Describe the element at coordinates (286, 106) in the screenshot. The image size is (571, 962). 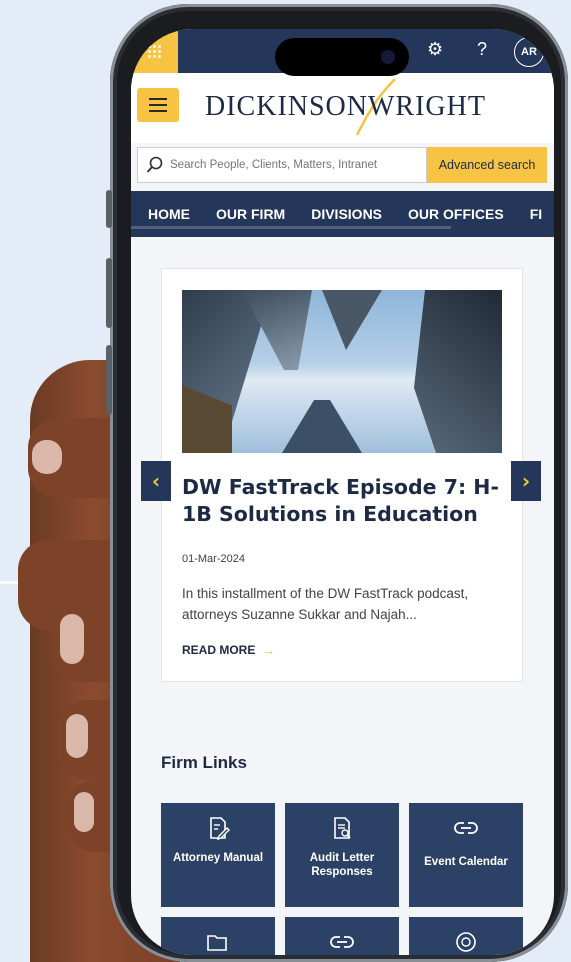
I see `logo-text-dickinson: DICKINSON` at that location.